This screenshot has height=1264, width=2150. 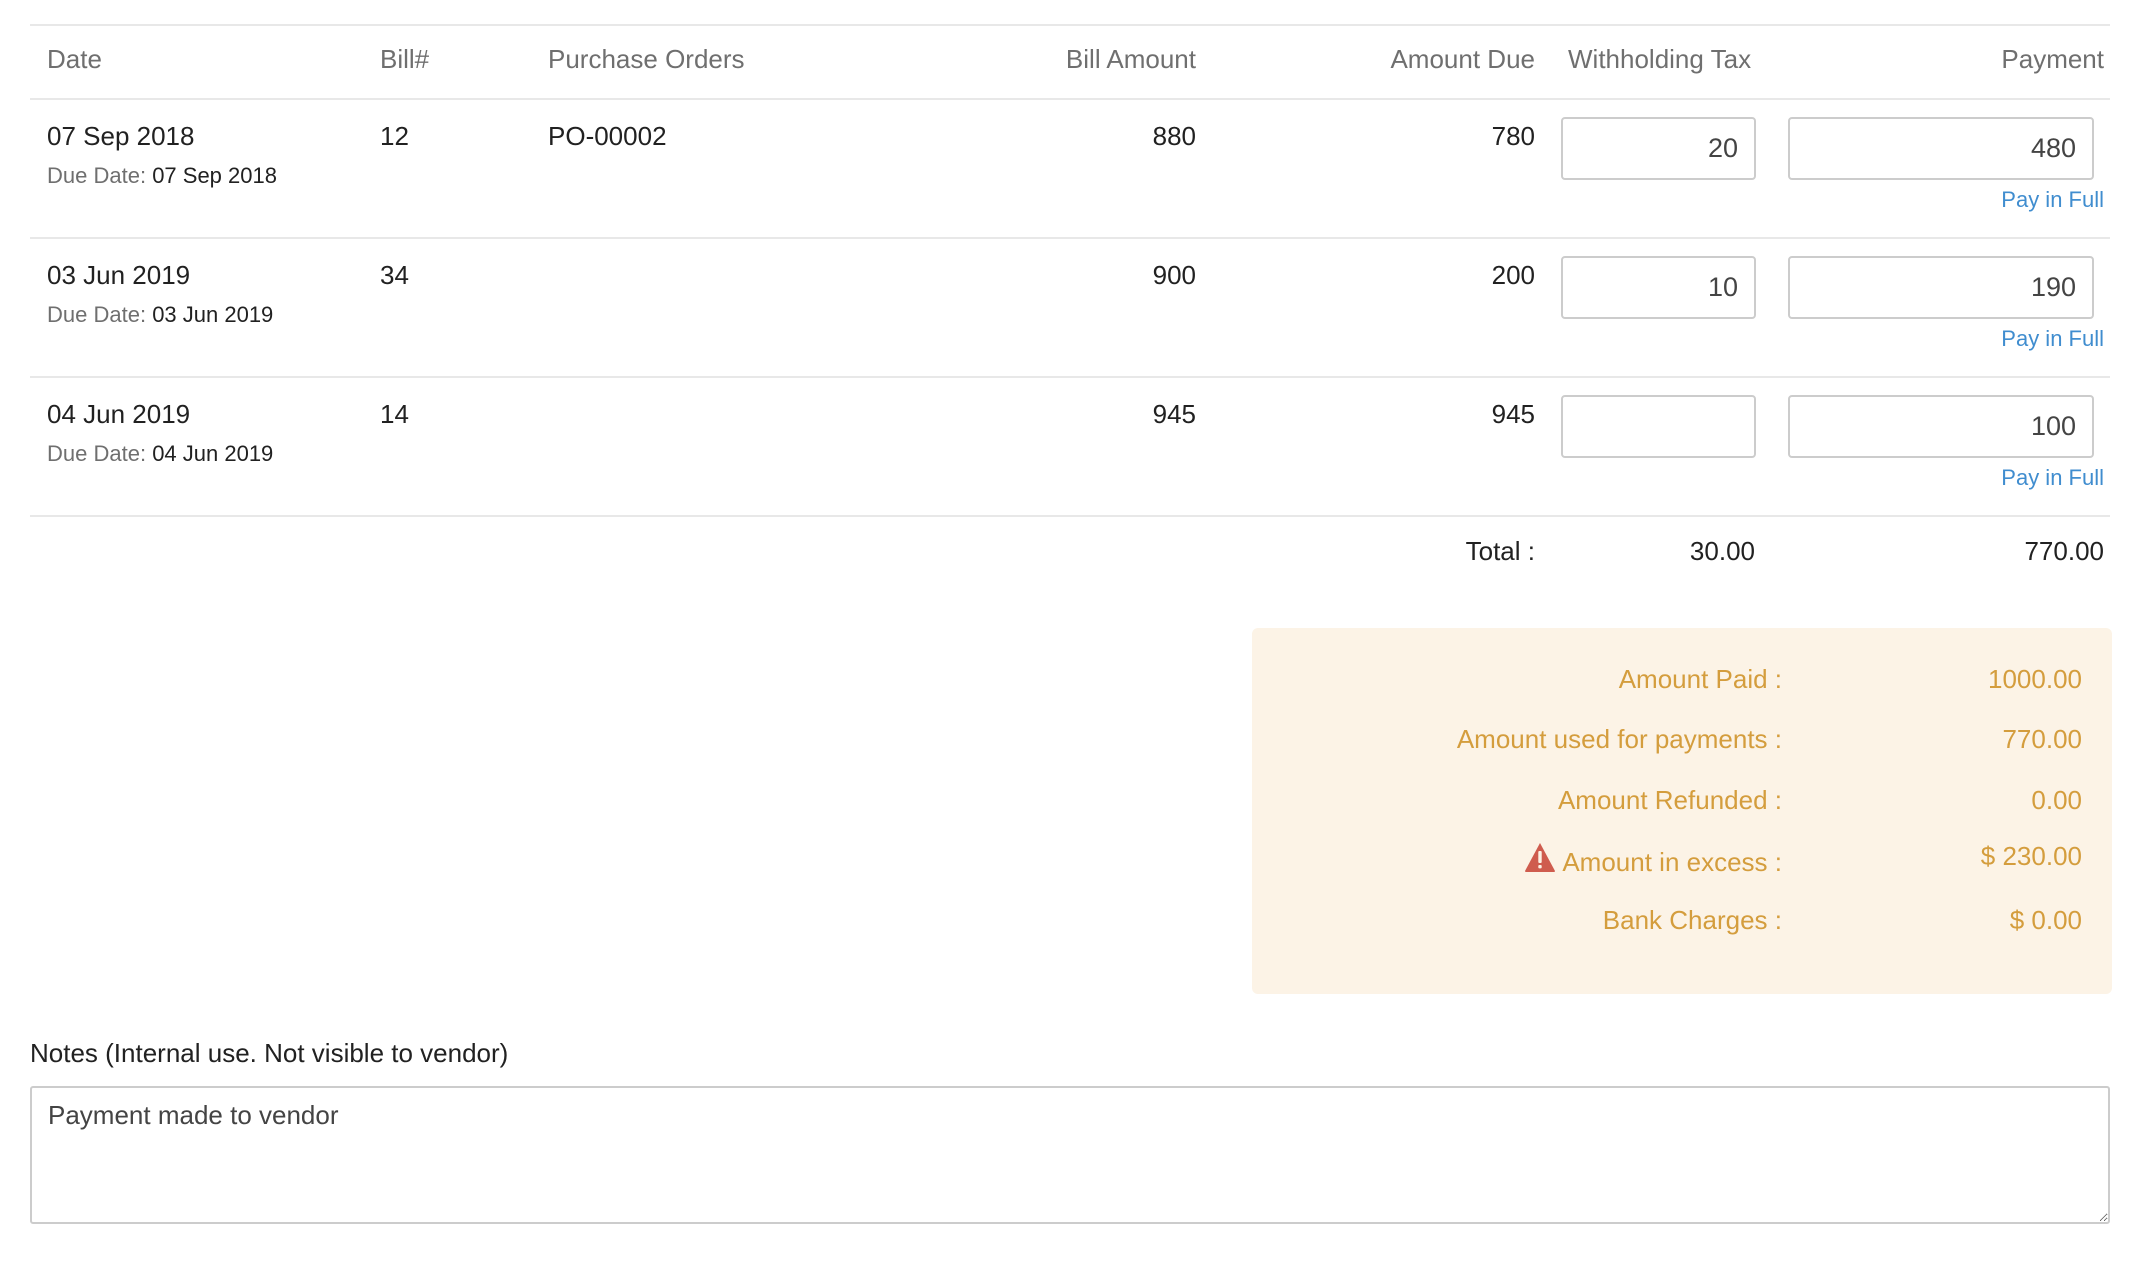 I want to click on bill-date: 04 Jun 2019, so click(x=119, y=414).